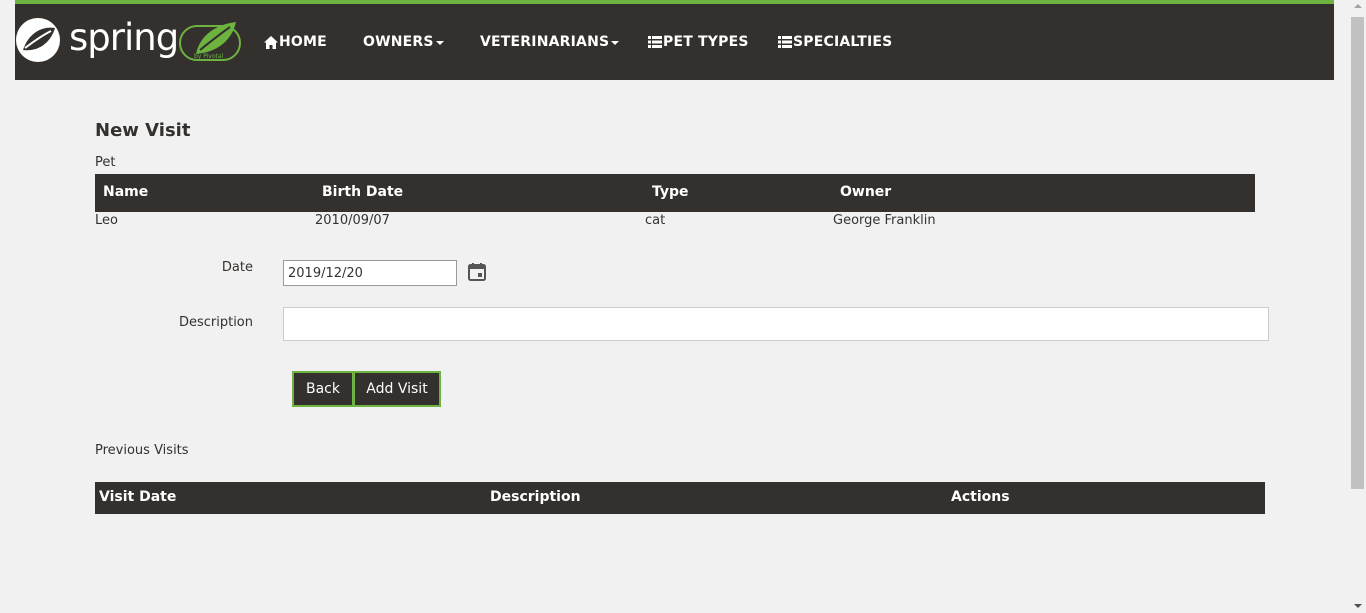 The width and height of the screenshot is (1366, 613). What do you see at coordinates (980, 497) in the screenshot?
I see `column-header-actions: Actions` at bounding box center [980, 497].